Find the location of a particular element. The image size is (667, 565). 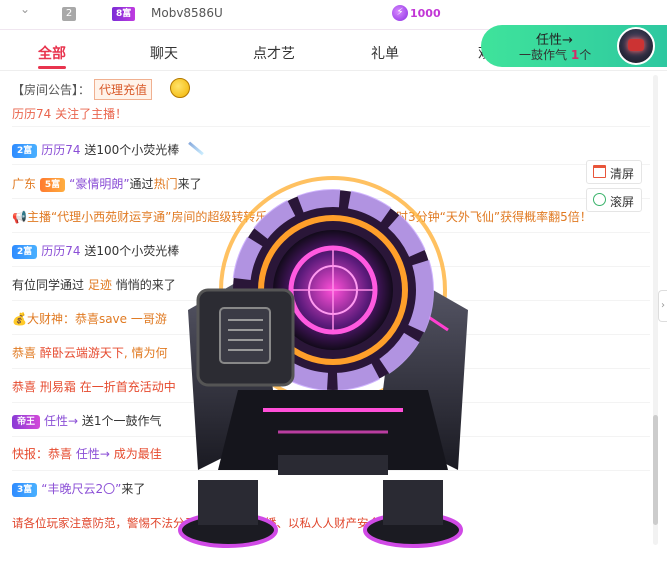

tab-chat: 聊天 is located at coordinates (164, 53).